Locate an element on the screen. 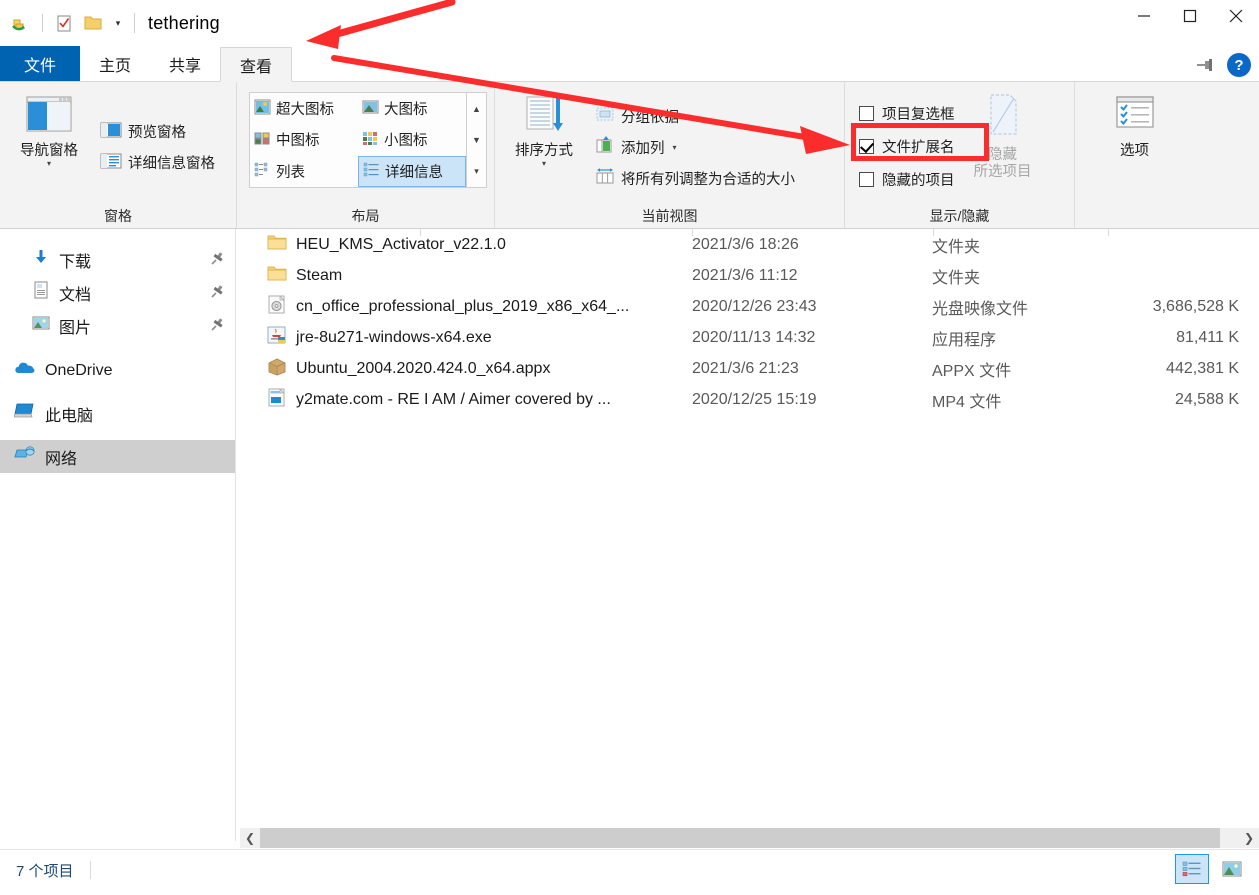 Image resolution: width=1259 pixels, height=895 pixels. details-pane-icon is located at coordinates (111, 163).